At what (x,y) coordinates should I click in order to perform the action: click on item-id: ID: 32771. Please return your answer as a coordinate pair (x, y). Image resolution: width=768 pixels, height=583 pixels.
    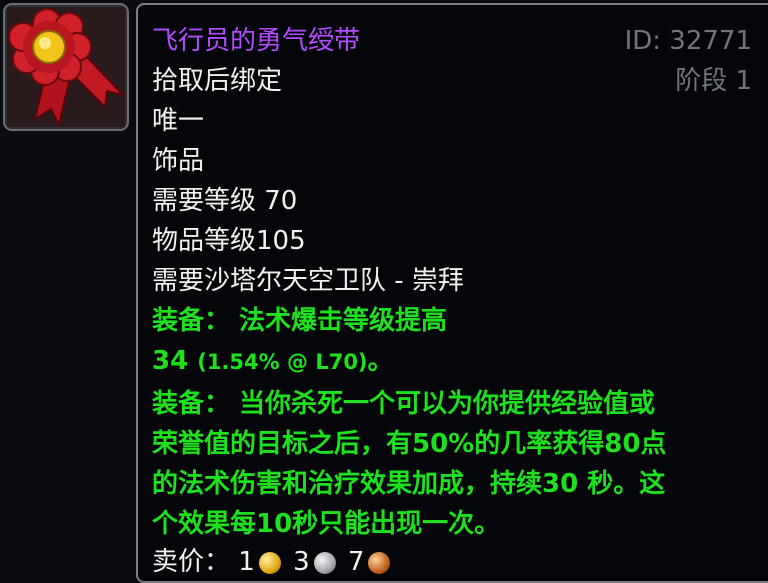
    Looking at the image, I should click on (688, 41).